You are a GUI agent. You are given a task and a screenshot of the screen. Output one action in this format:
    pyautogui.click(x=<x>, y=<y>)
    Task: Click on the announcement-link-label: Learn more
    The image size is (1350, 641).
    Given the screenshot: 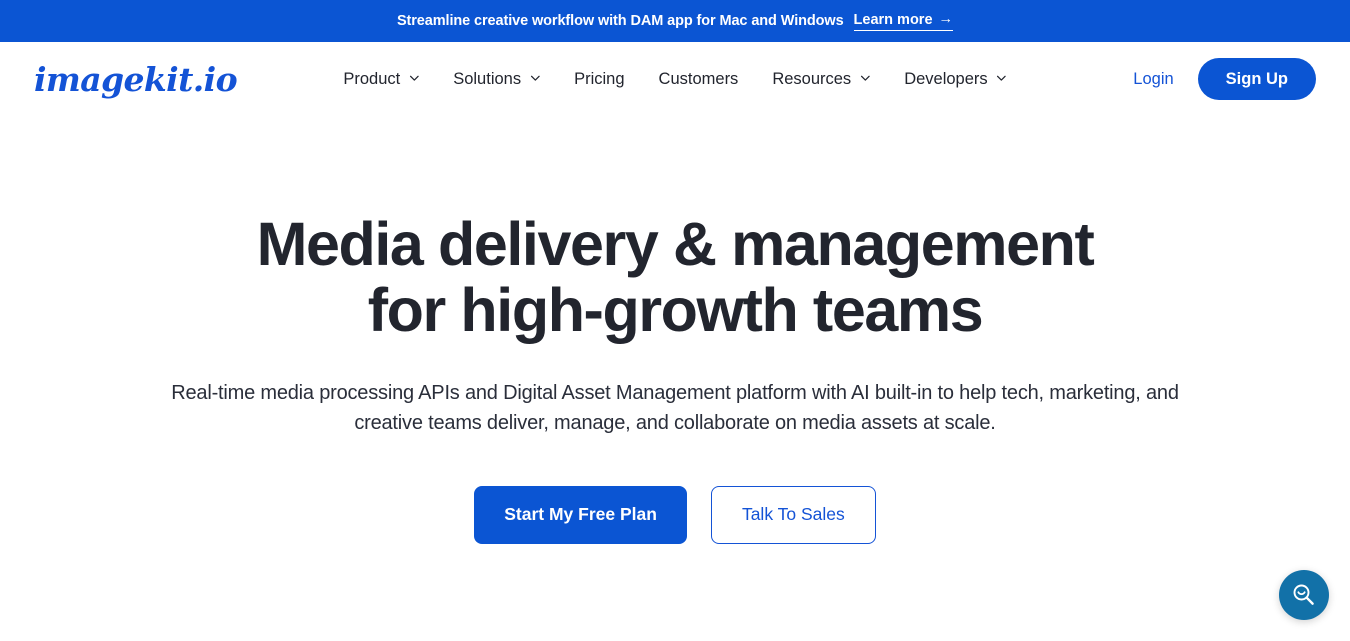 What is the action you would take?
    pyautogui.click(x=893, y=19)
    